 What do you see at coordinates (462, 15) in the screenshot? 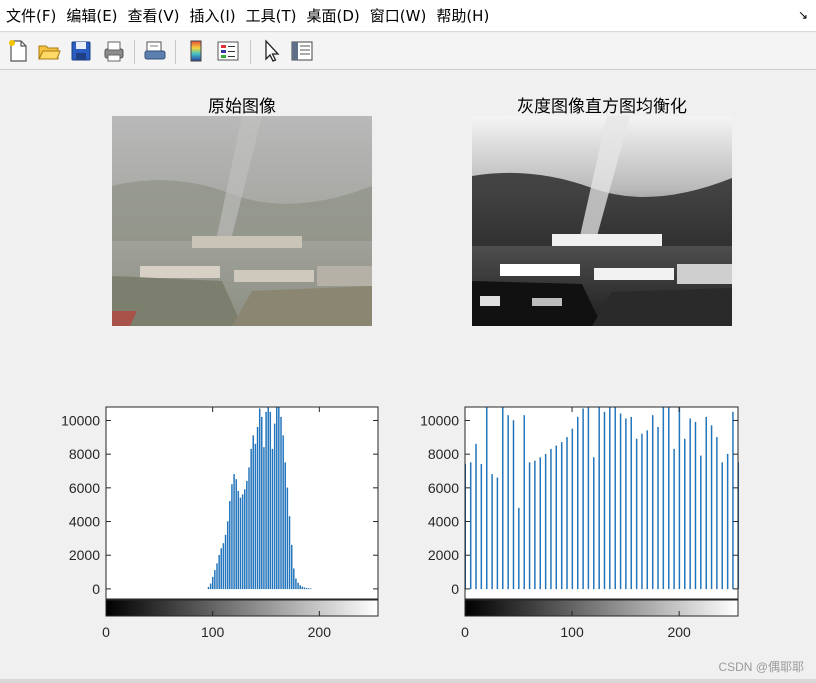
I see `menu-help: 帮助(H)` at bounding box center [462, 15].